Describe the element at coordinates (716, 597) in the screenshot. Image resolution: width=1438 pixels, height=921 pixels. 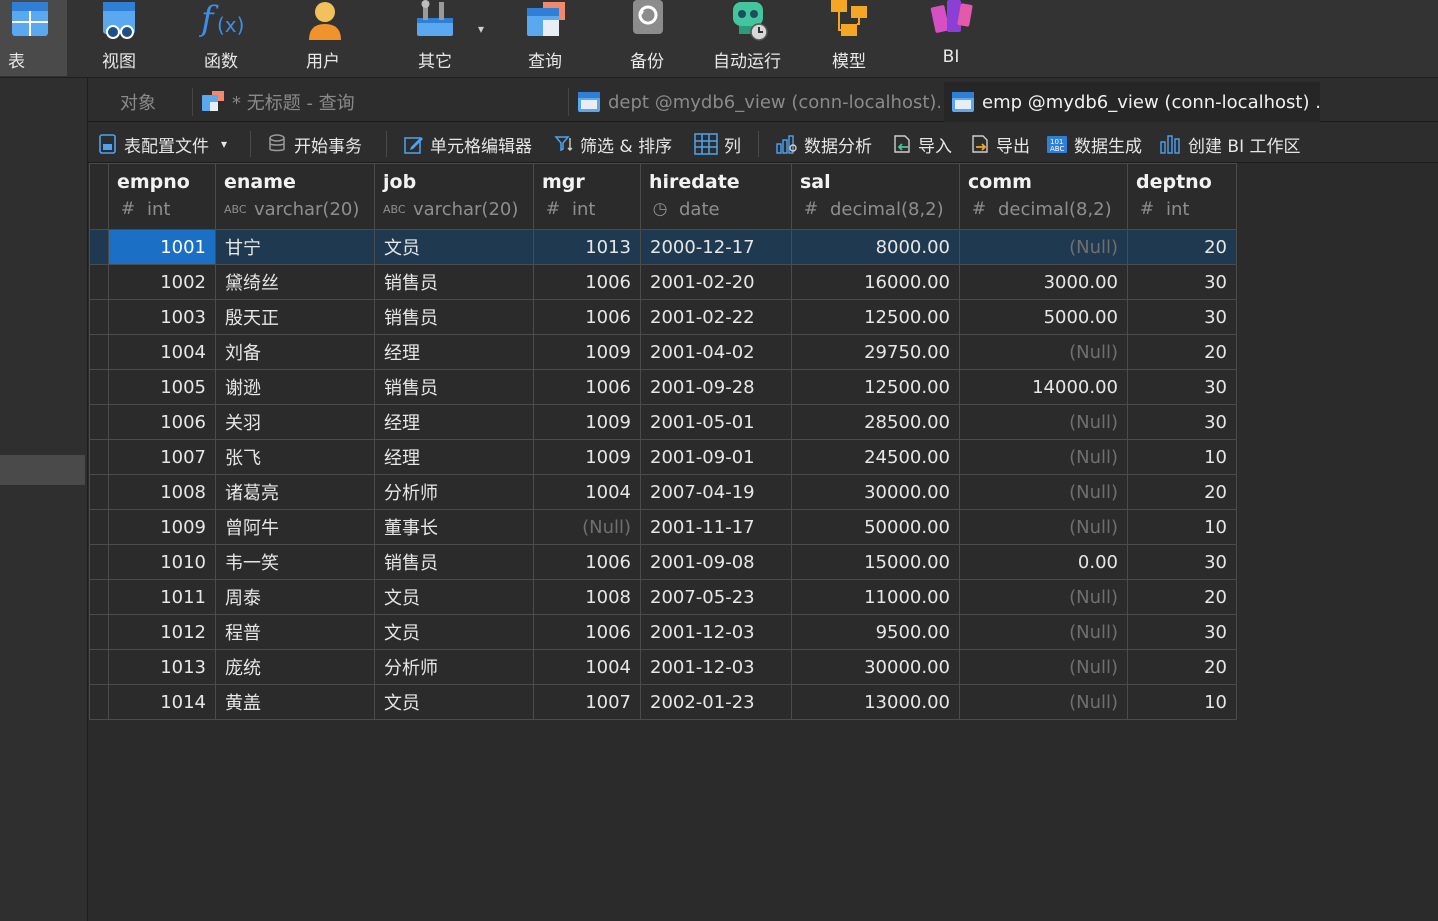
I see `cell-hiredate: 2007-05-23` at that location.